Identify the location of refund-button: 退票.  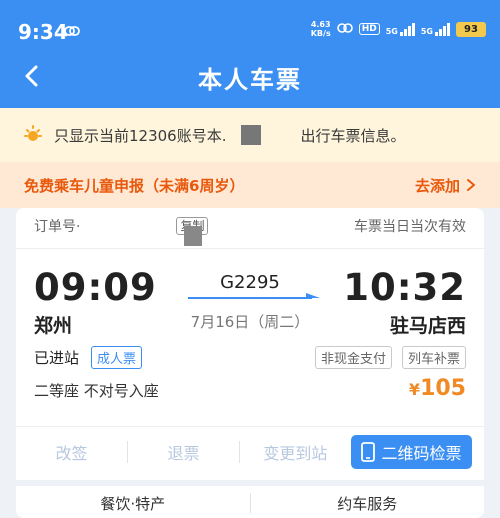
(183, 452).